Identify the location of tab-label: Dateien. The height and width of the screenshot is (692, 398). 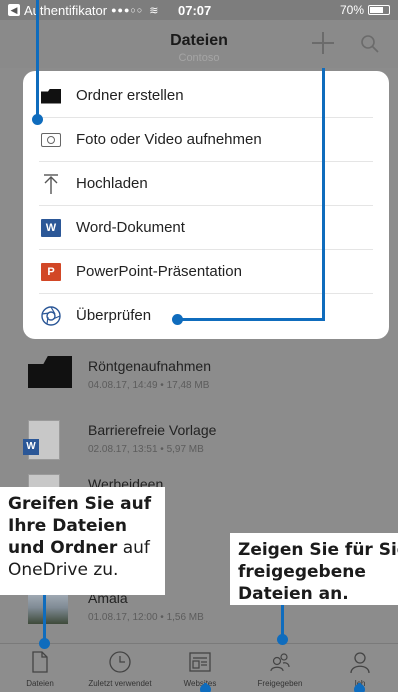
(40, 683).